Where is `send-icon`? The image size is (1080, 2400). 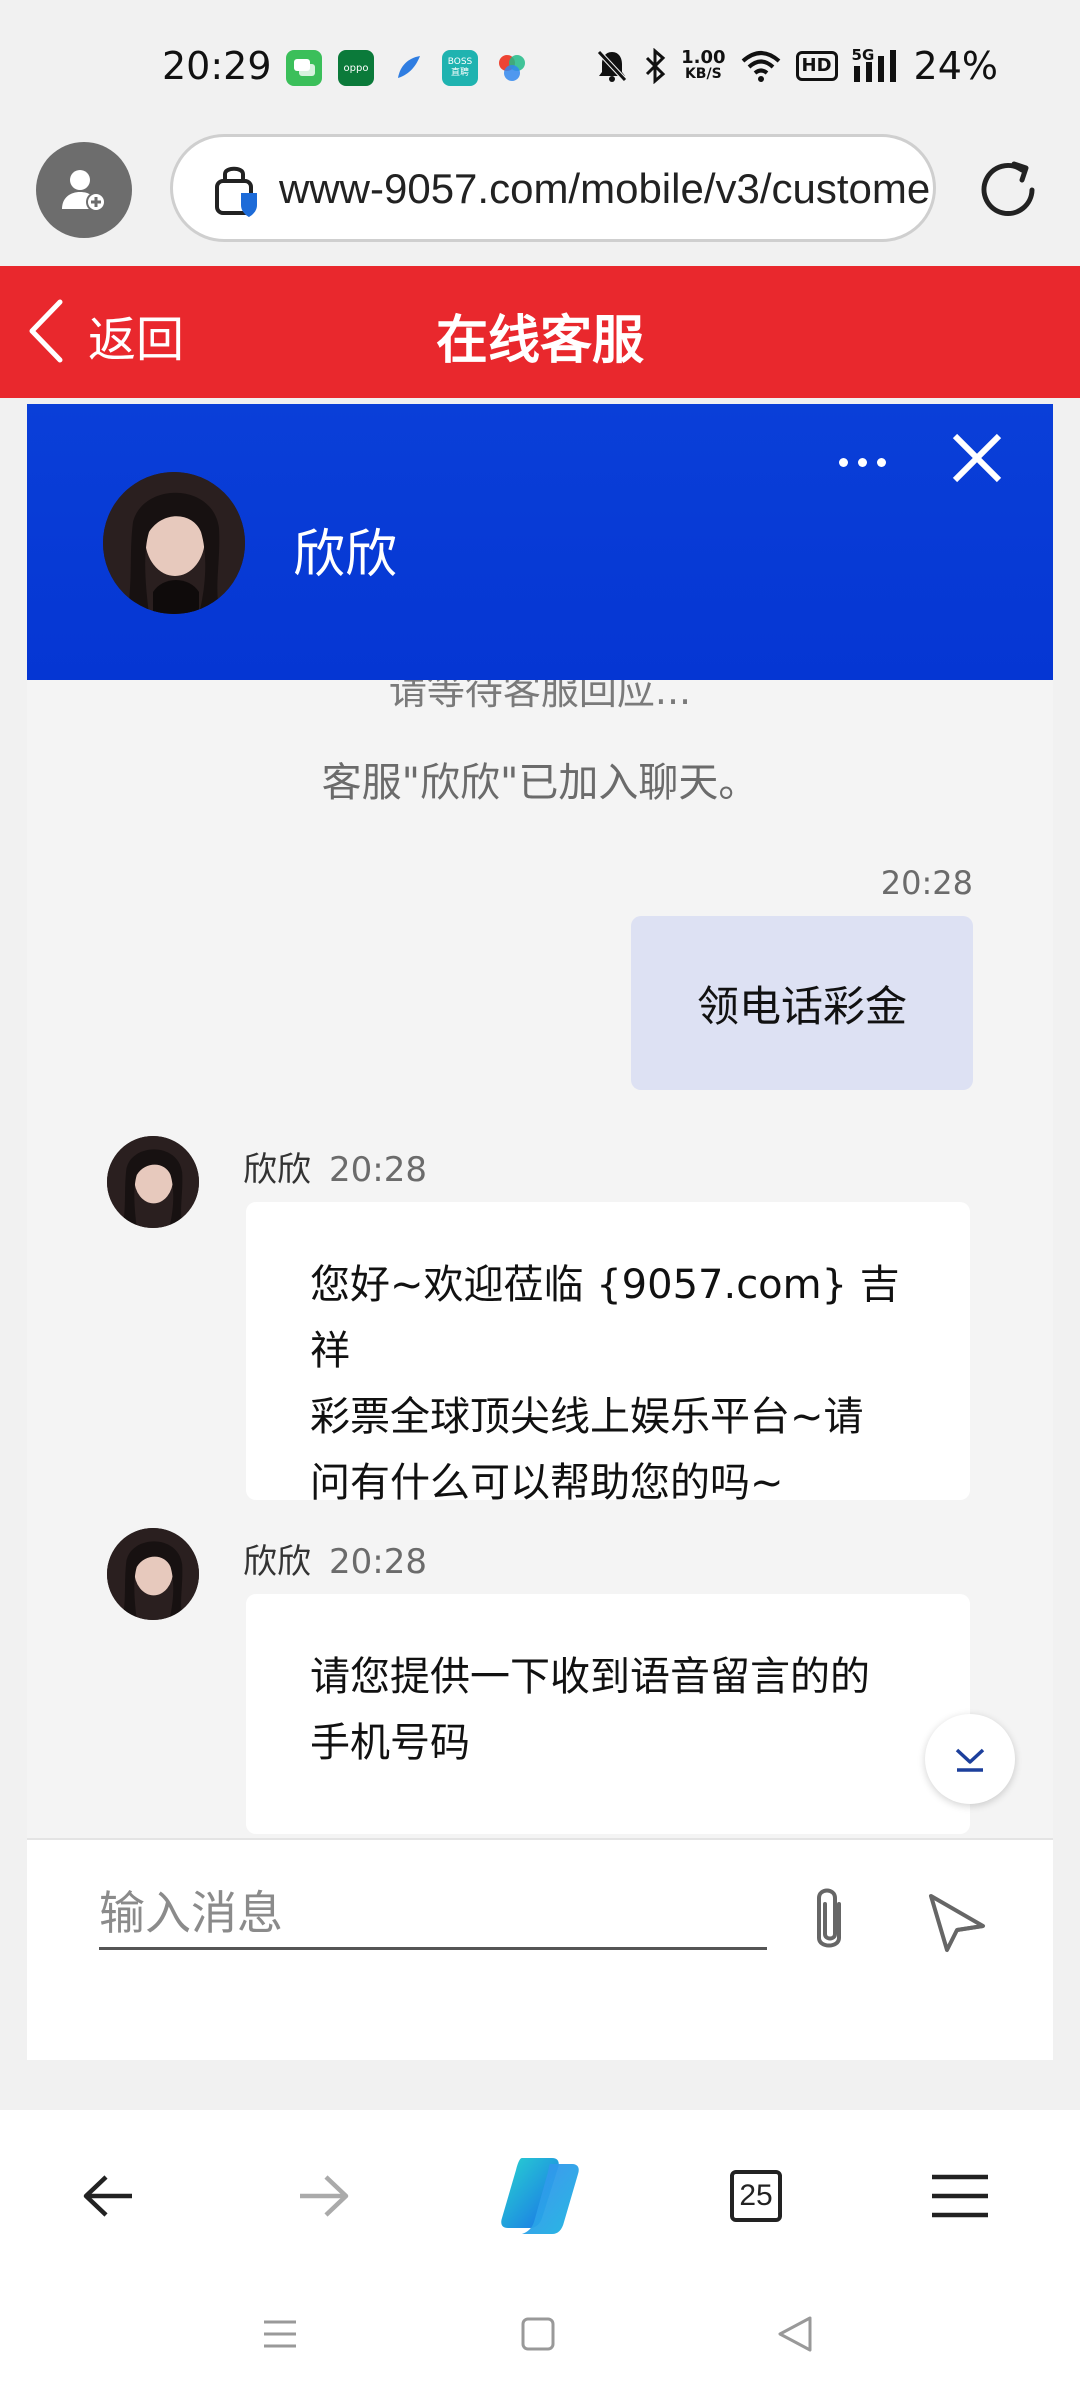 send-icon is located at coordinates (957, 1922).